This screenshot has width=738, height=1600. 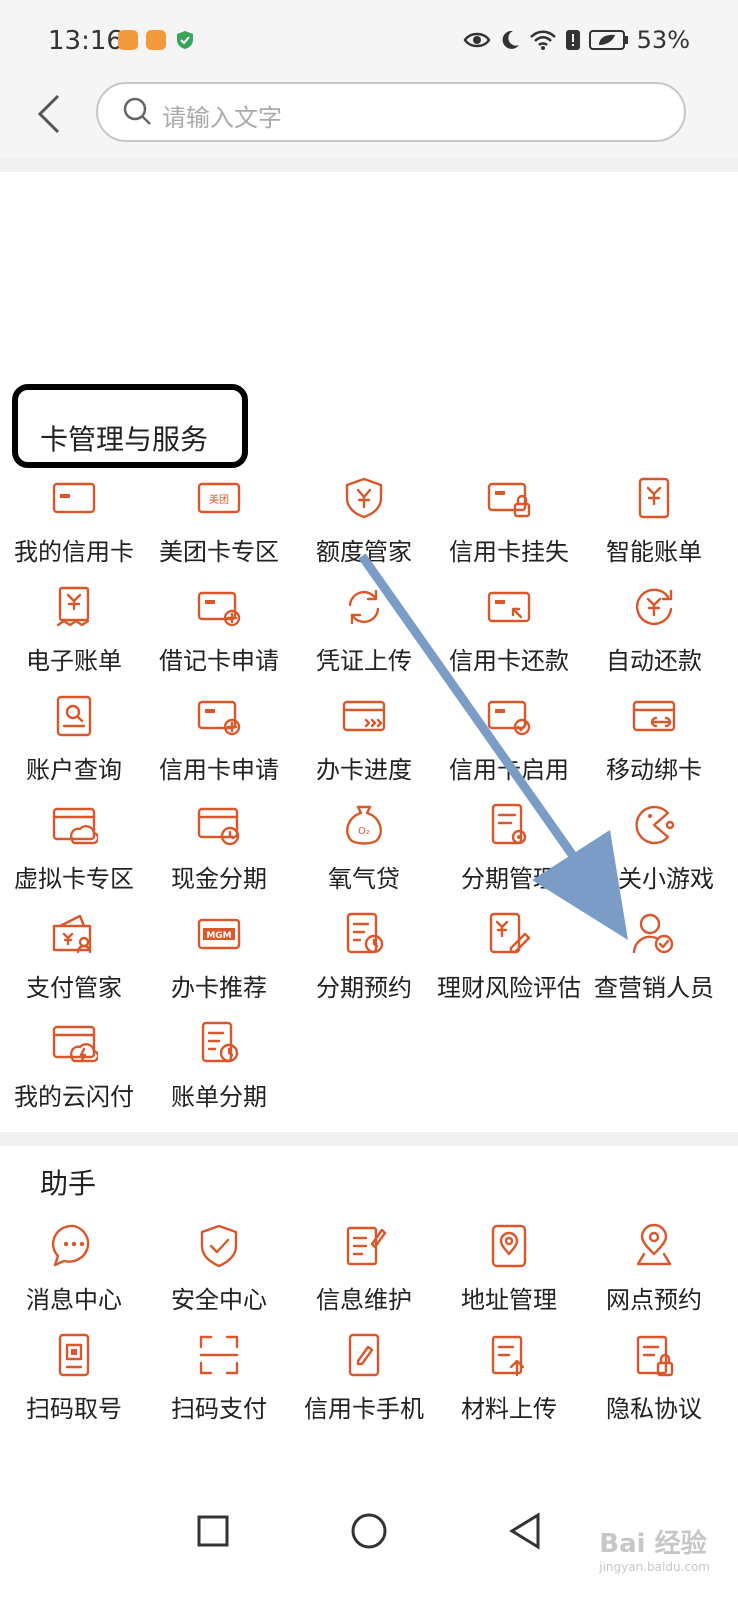 What do you see at coordinates (655, 825) in the screenshot?
I see `pacman-icon` at bounding box center [655, 825].